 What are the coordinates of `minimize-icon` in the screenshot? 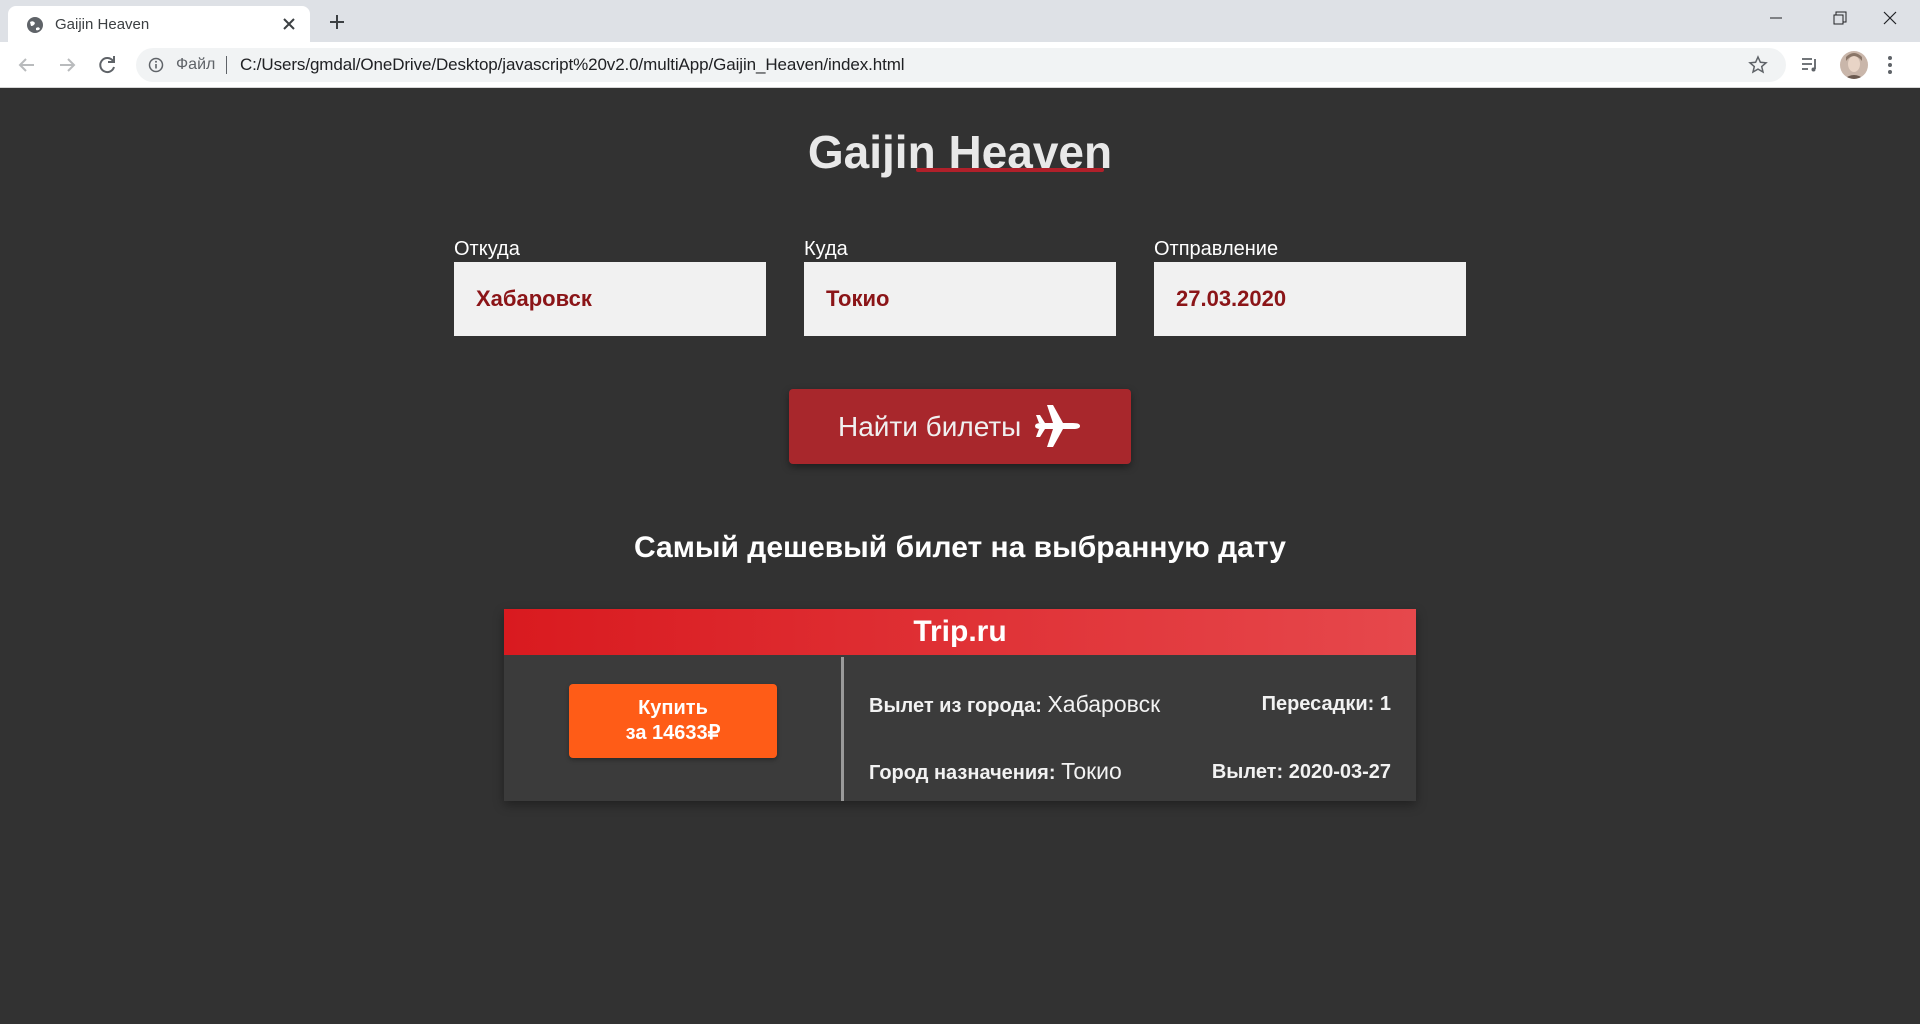 It's located at (1778, 19).